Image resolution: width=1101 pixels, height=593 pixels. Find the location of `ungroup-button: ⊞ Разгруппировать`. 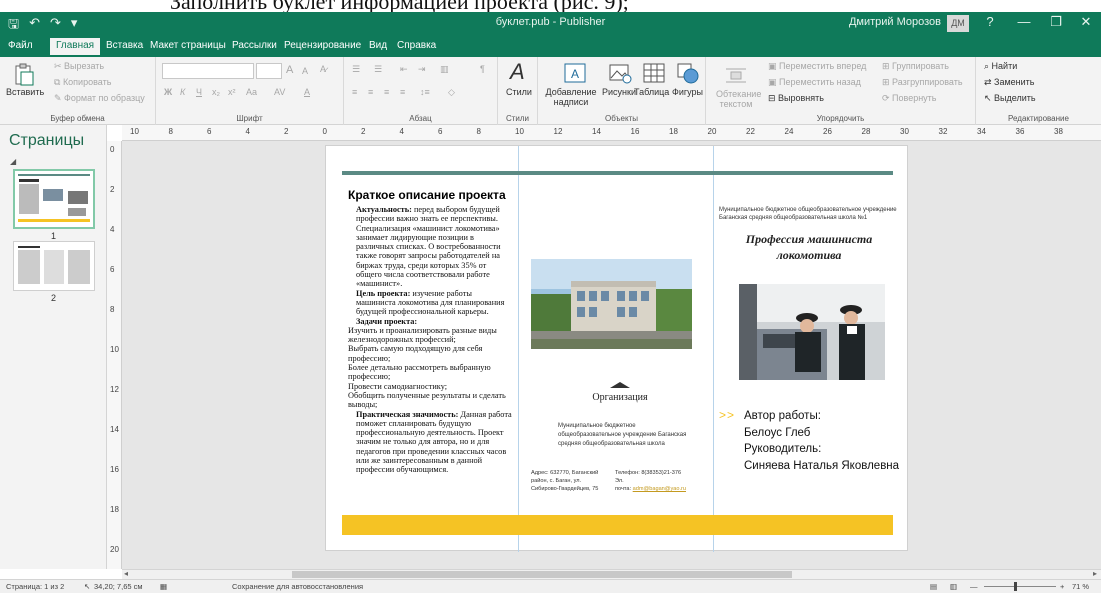

ungroup-button: ⊞ Разгруппировать is located at coordinates (922, 82).